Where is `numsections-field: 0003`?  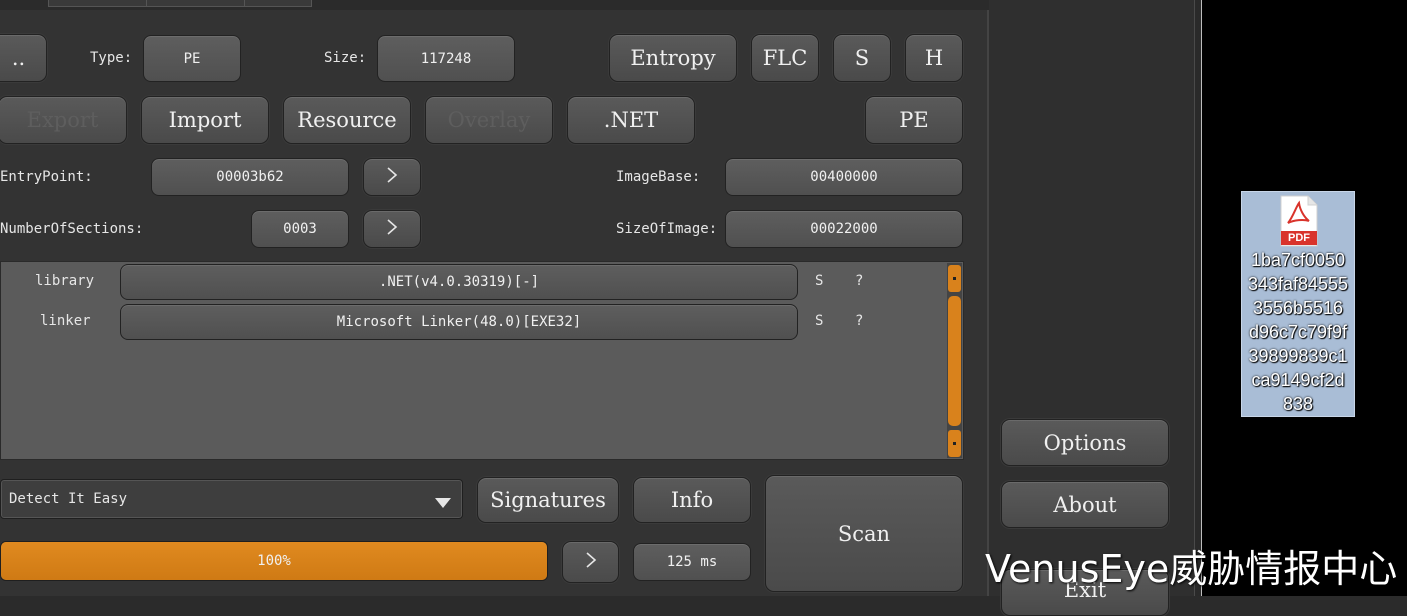
numsections-field: 0003 is located at coordinates (300, 229).